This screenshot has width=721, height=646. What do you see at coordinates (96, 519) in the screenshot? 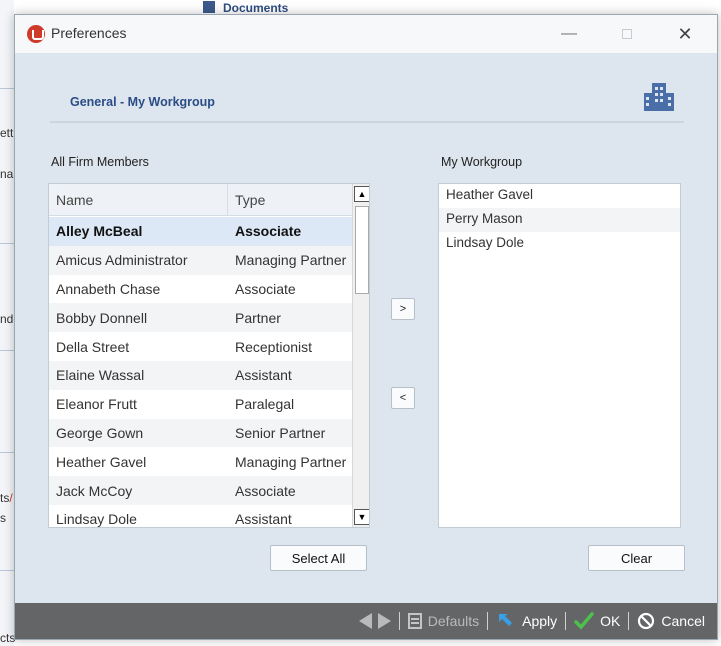
I see `member-name: Lindsay Dole` at bounding box center [96, 519].